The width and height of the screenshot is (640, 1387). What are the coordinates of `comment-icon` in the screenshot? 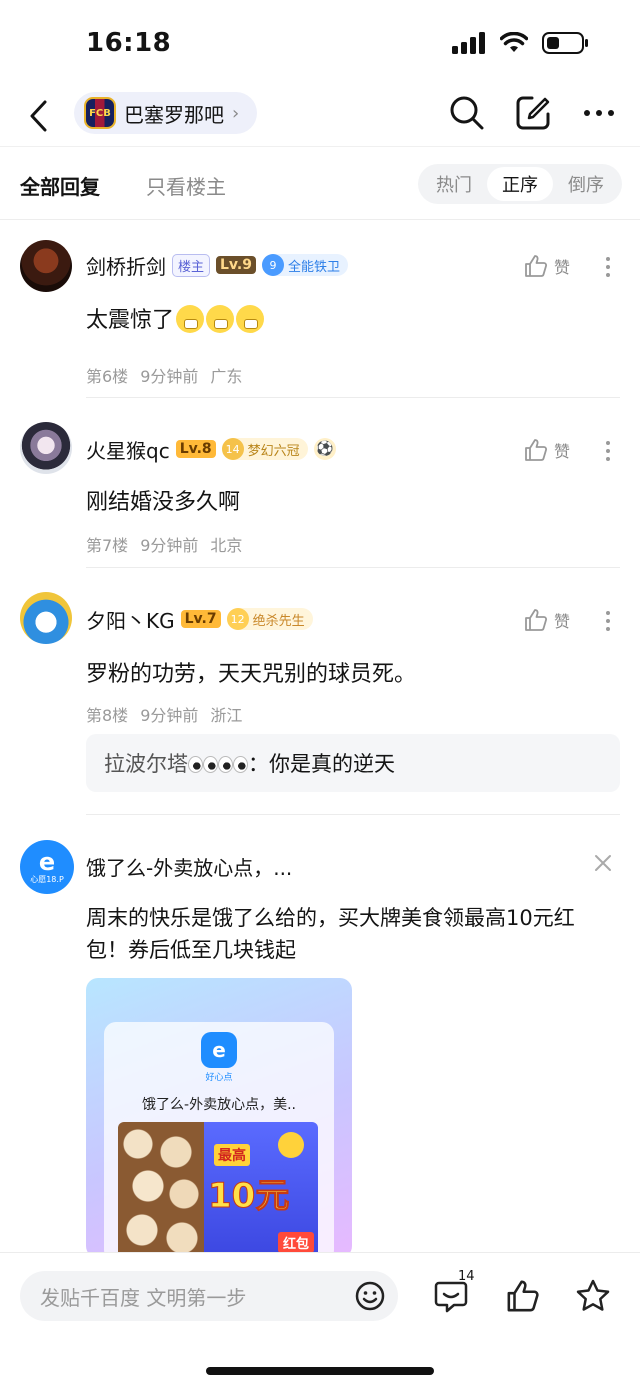 It's located at (451, 1297).